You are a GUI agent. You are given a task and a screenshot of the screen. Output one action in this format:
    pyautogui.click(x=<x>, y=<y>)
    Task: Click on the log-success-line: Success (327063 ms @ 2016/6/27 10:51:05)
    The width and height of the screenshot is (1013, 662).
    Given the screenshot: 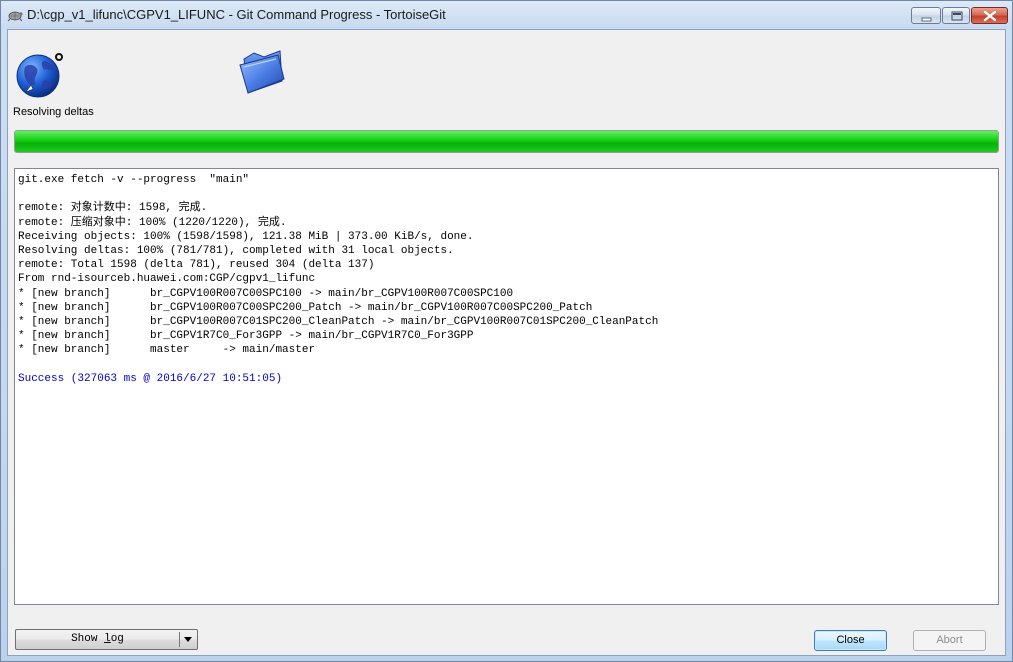 What is the action you would take?
    pyautogui.click(x=150, y=378)
    